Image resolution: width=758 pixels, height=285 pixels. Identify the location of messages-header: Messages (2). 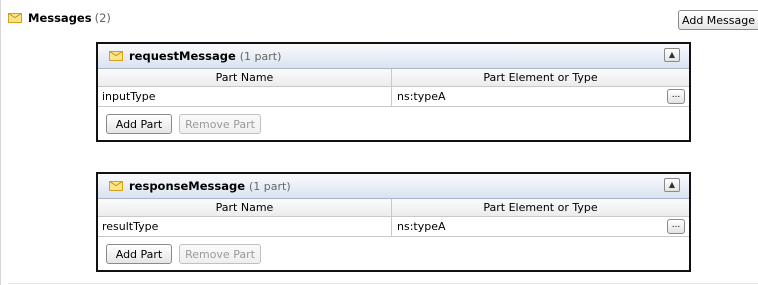
(59, 18).